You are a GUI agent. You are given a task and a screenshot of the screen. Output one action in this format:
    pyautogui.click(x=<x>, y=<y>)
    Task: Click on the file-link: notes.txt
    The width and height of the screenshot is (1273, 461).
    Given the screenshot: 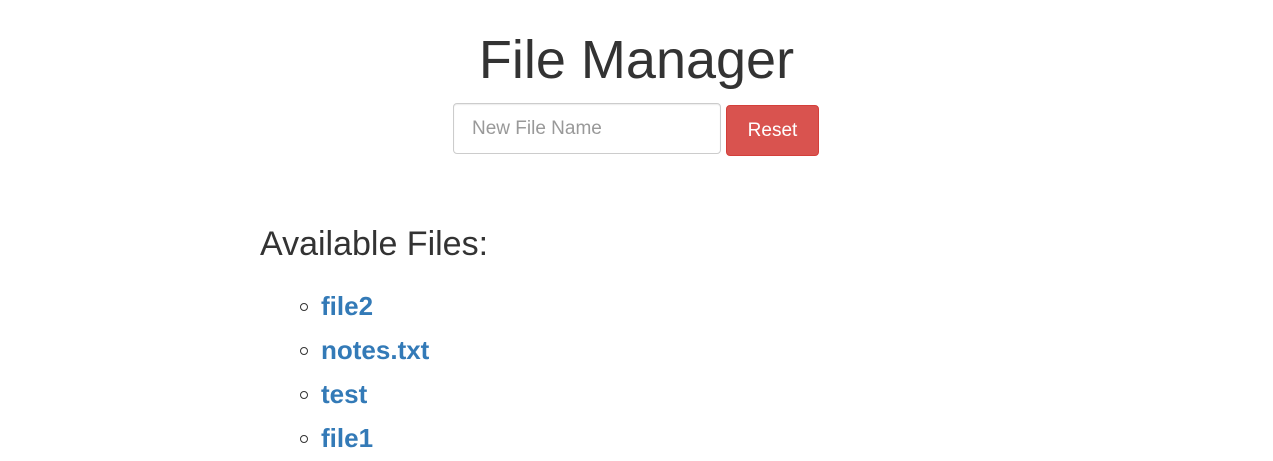 What is the action you would take?
    pyautogui.click(x=375, y=350)
    